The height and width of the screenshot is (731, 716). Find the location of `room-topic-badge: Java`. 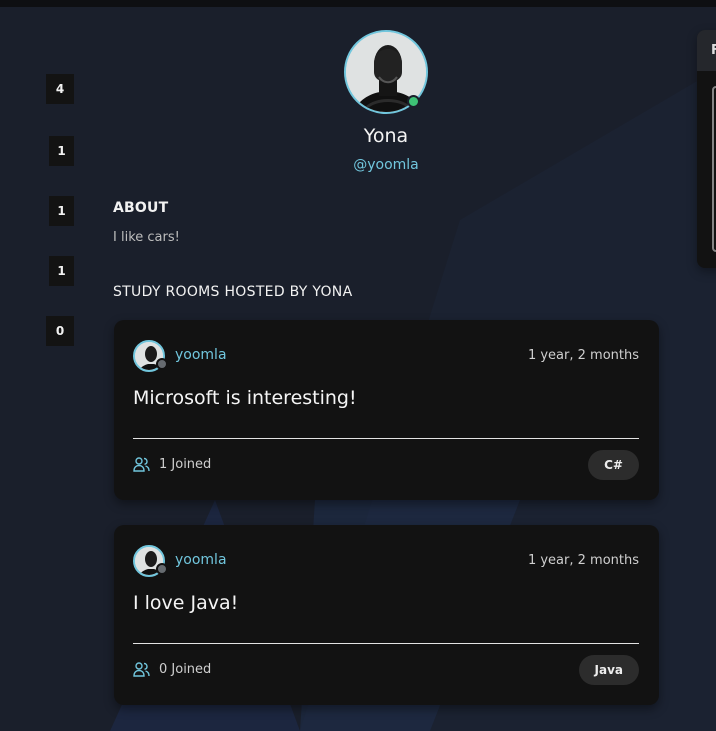

room-topic-badge: Java is located at coordinates (608, 670).